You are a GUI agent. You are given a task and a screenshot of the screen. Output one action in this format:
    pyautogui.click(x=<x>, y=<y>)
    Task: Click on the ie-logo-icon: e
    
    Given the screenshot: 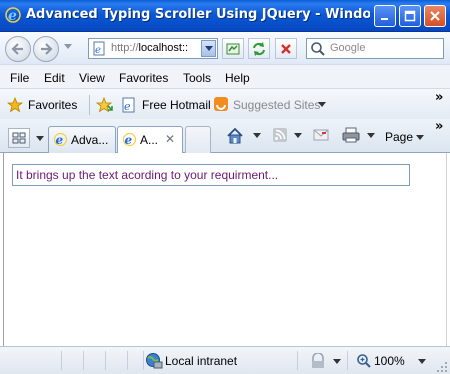 What is the action you would take?
    pyautogui.click(x=13, y=15)
    